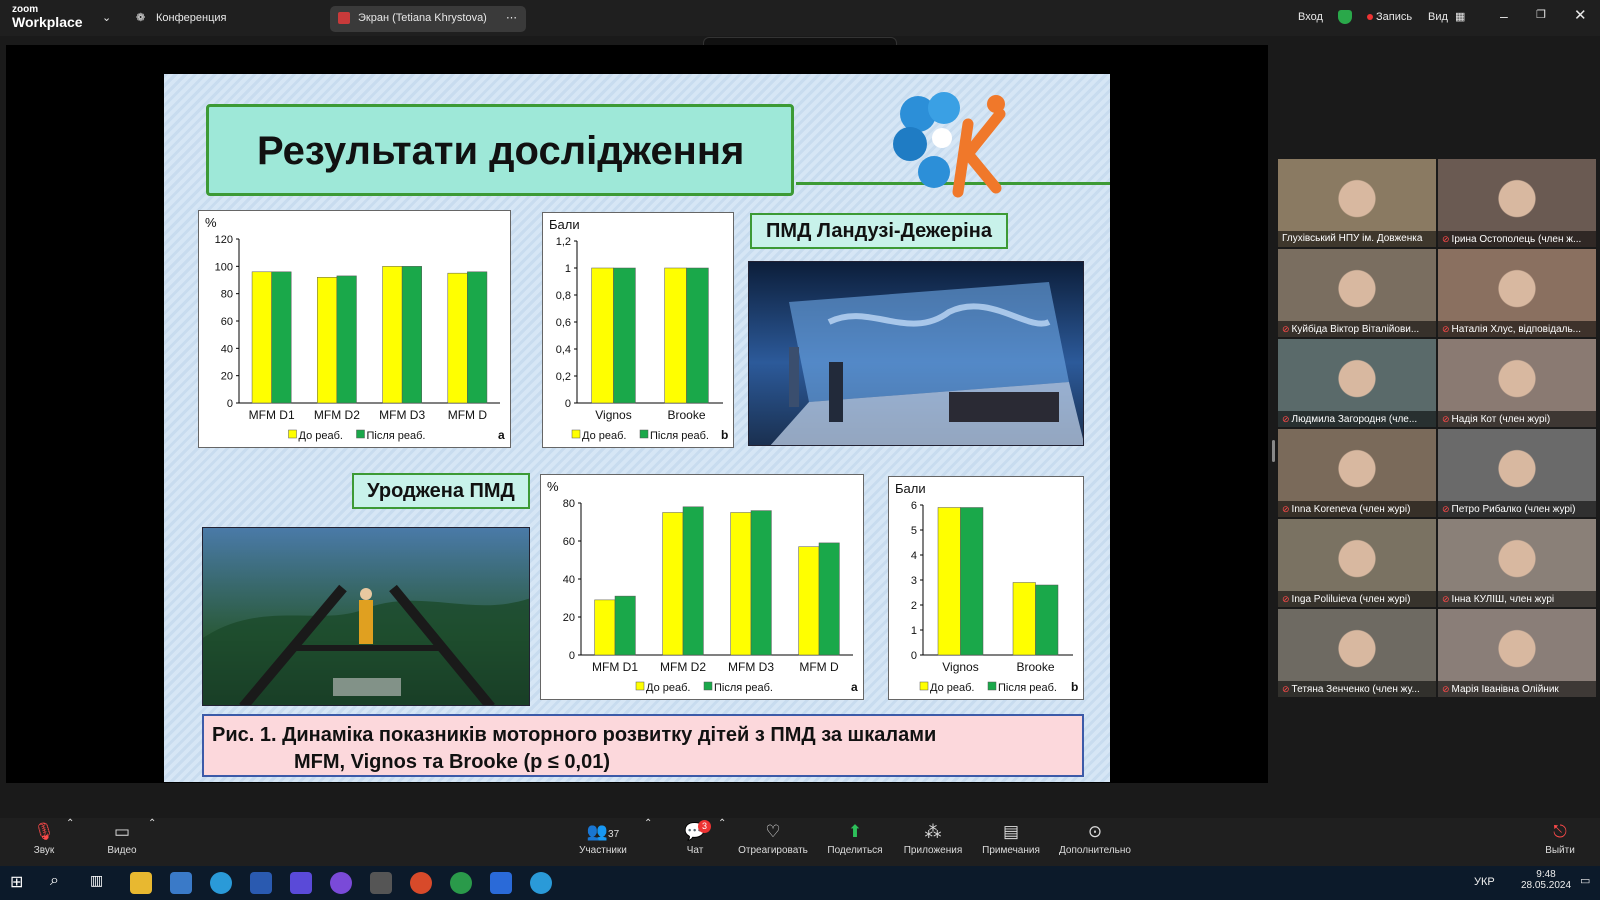 The height and width of the screenshot is (900, 1600). Describe the element at coordinates (421, 883) in the screenshot. I see `powerpoint-icon` at that location.